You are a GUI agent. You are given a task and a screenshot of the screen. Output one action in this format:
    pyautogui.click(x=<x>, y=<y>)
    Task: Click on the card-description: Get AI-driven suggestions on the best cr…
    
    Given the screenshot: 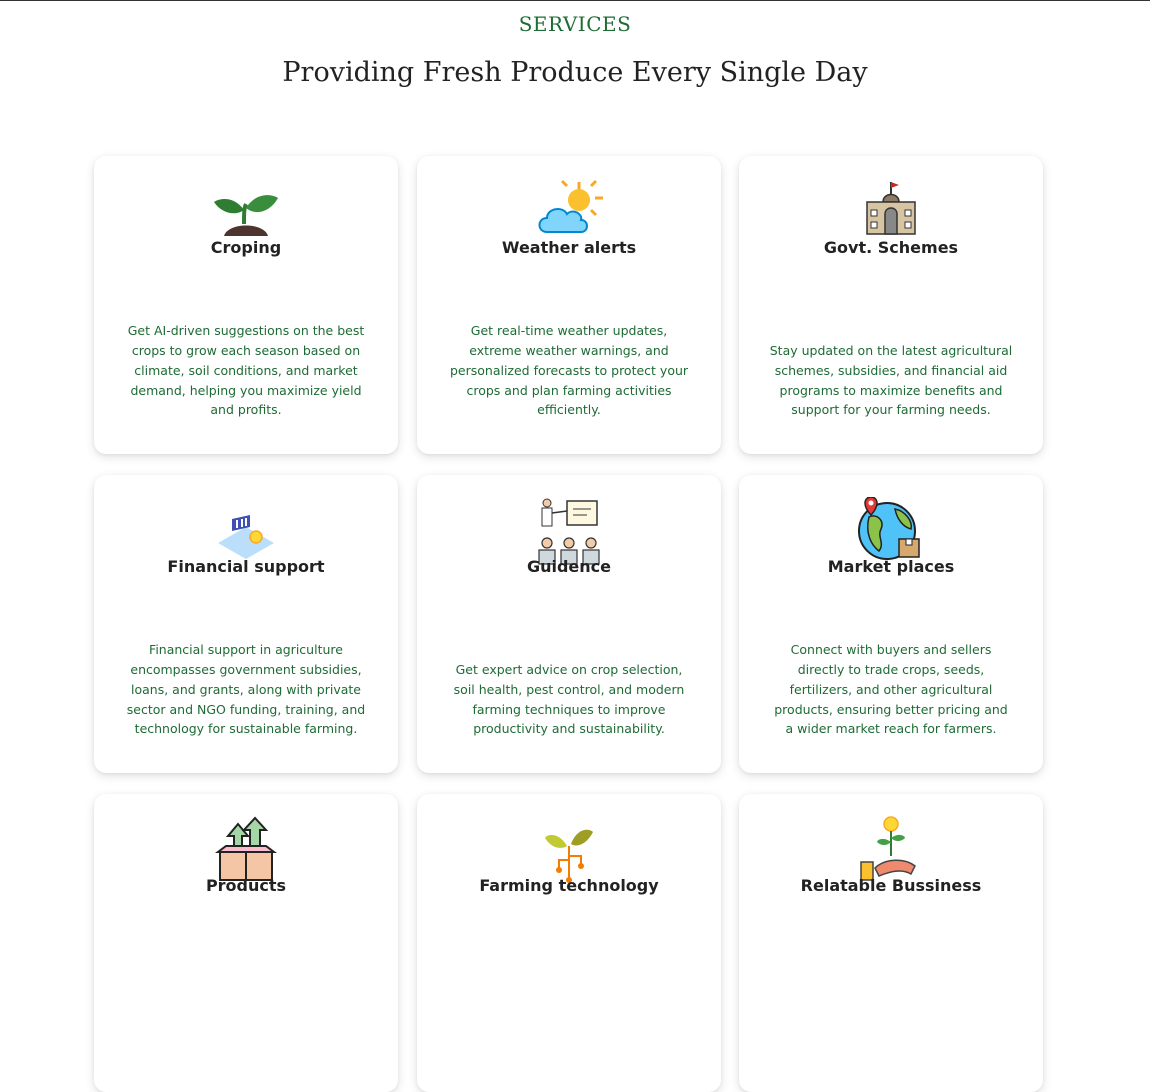 What is the action you would take?
    pyautogui.click(x=246, y=370)
    